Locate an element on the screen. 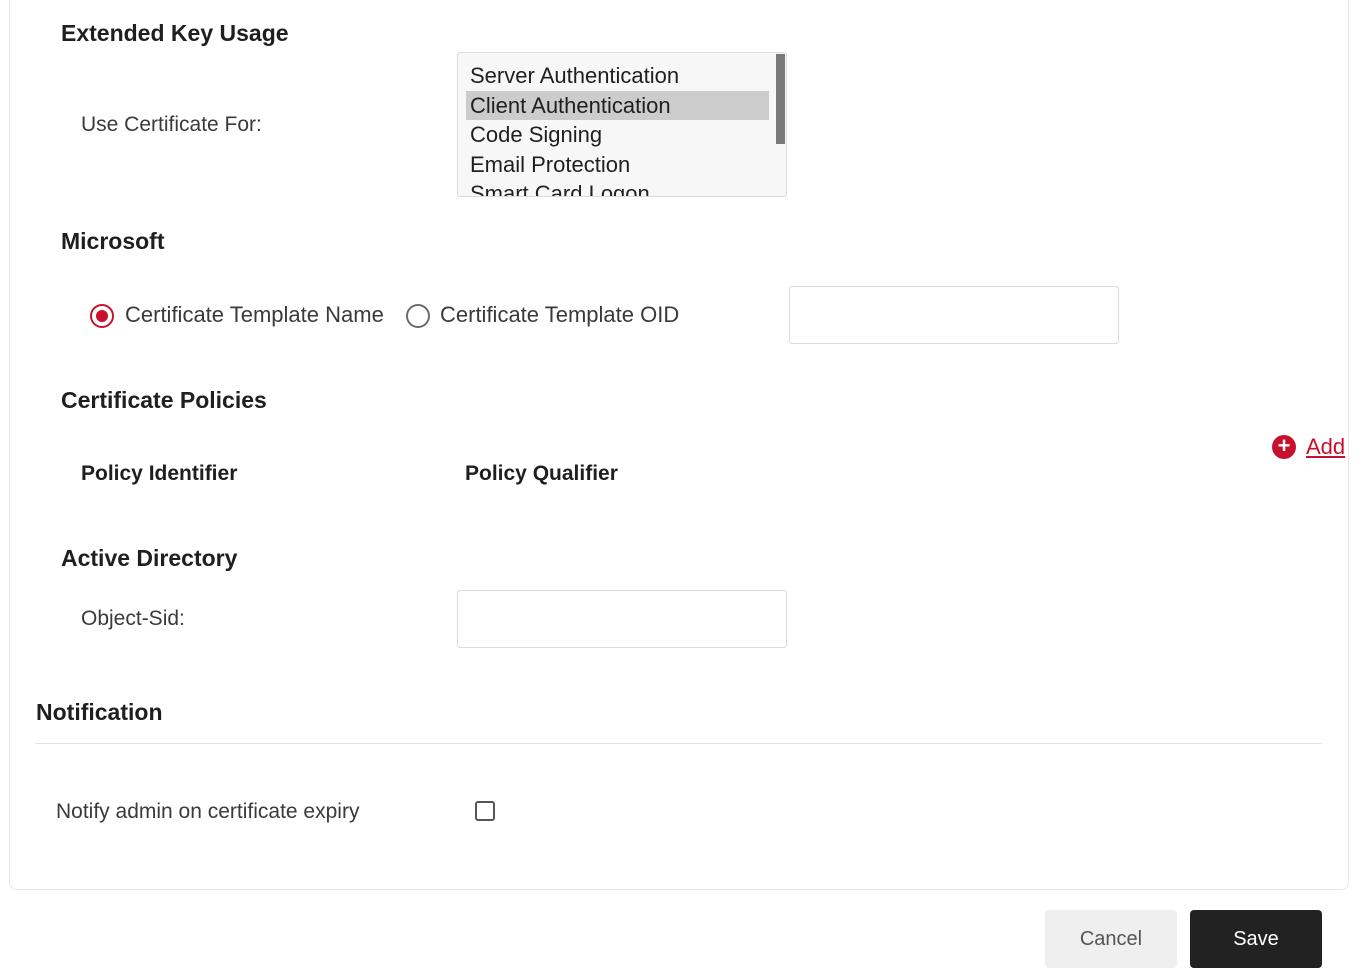  list-item: Code Signing is located at coordinates (617, 134).